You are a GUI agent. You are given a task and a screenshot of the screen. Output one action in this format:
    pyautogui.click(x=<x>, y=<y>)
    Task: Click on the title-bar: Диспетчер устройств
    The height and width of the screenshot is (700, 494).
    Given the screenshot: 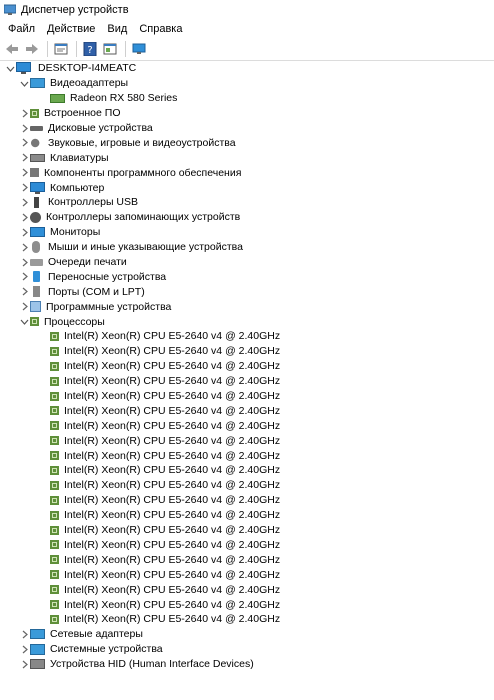 What is the action you would take?
    pyautogui.click(x=247, y=10)
    